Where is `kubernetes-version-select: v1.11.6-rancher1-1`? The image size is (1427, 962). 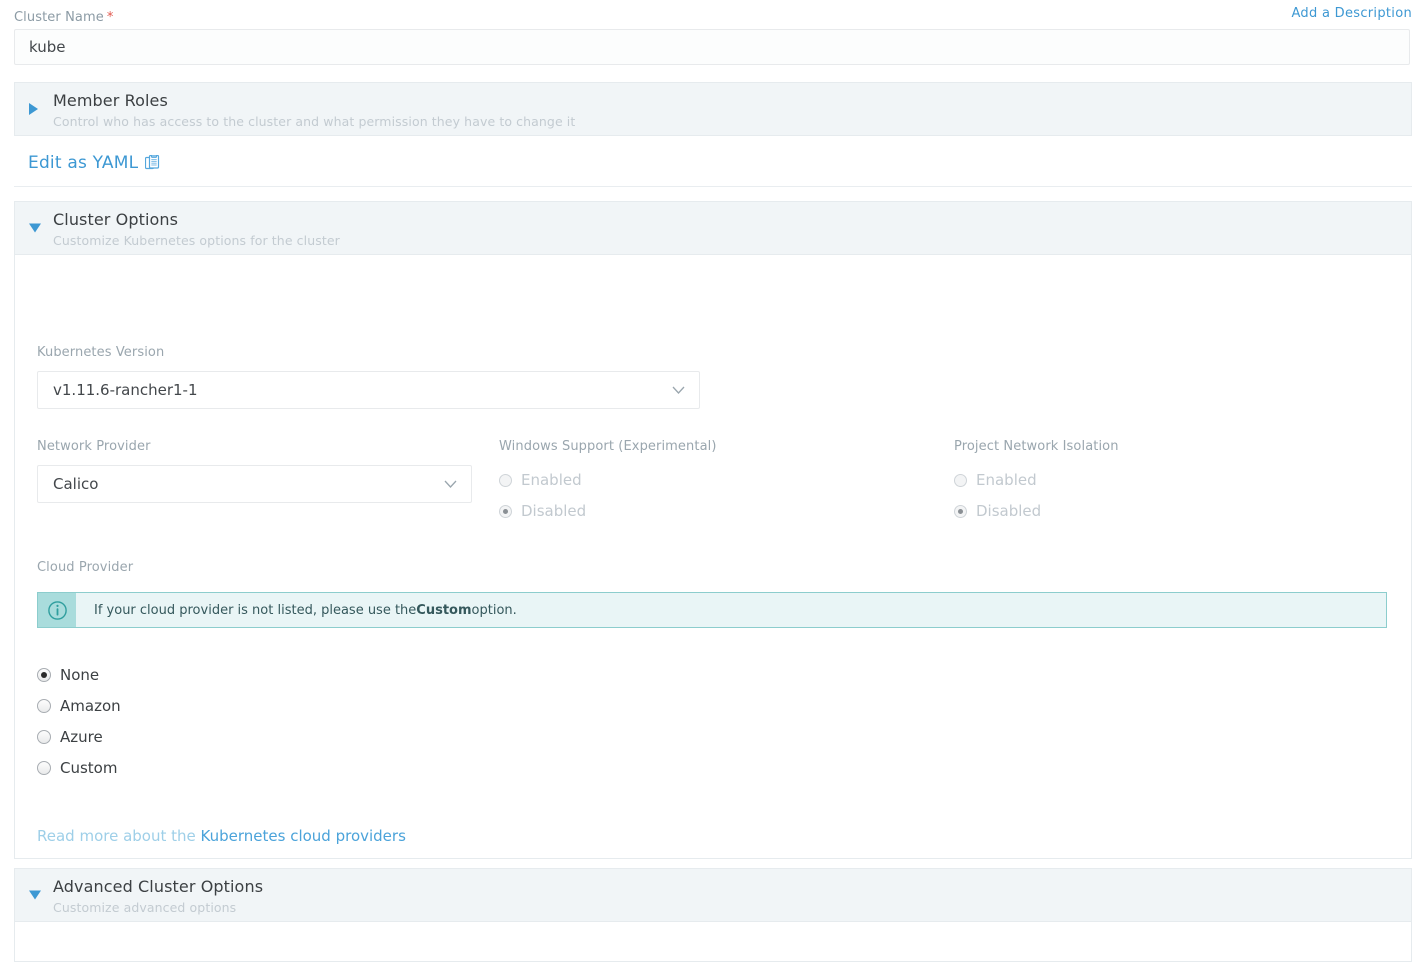 kubernetes-version-select: v1.11.6-rancher1-1 is located at coordinates (368, 390).